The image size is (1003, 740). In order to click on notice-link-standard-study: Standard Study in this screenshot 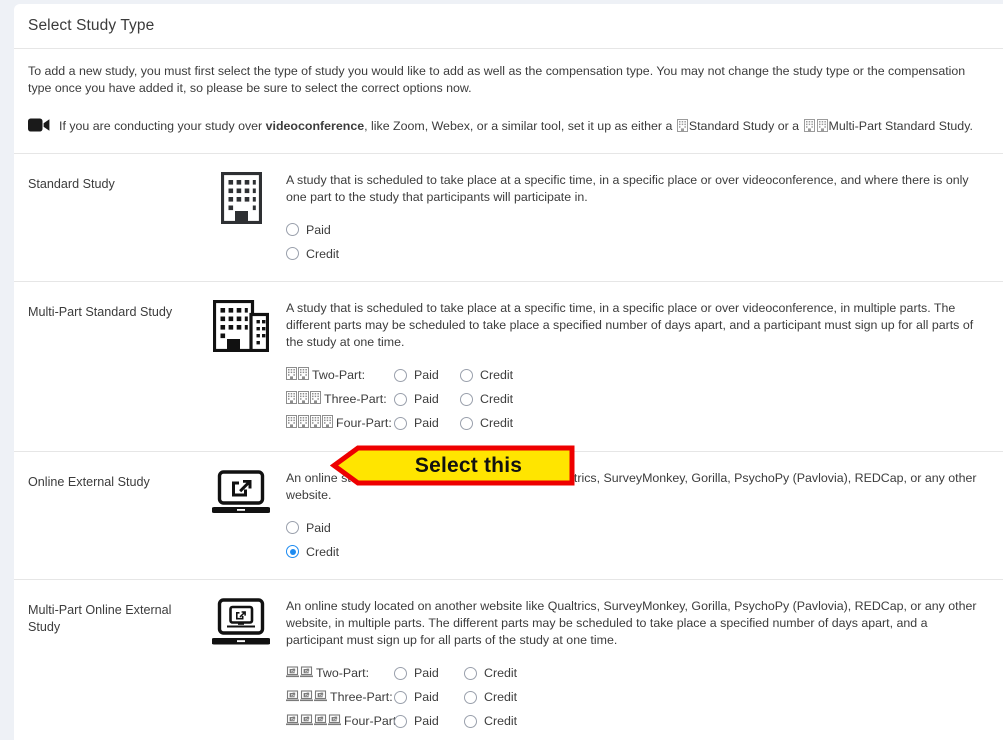, I will do `click(731, 126)`.